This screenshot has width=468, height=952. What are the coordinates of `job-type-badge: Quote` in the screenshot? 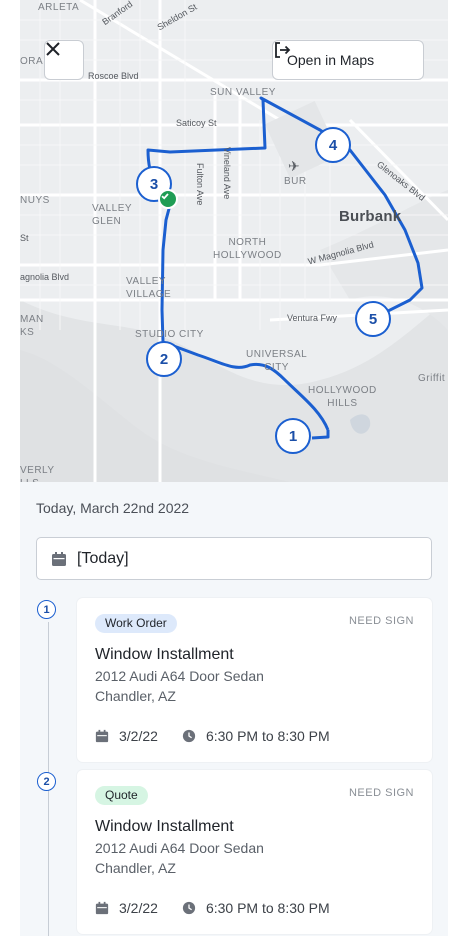 It's located at (121, 795).